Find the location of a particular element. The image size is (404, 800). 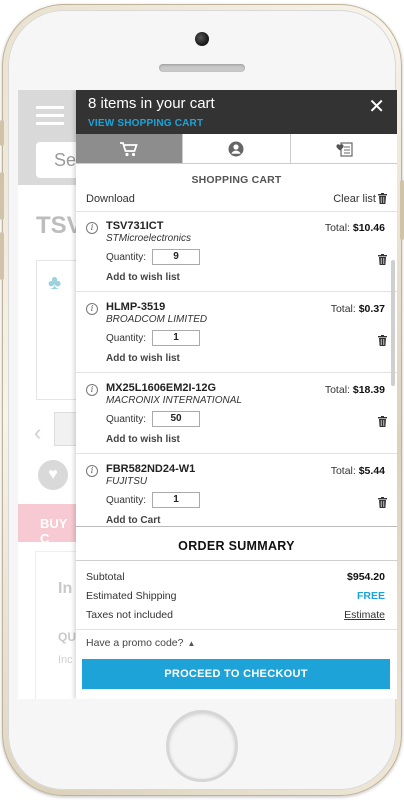

view-shopping-cart-link: VIEW SHOPPING CART is located at coordinates (145, 123).